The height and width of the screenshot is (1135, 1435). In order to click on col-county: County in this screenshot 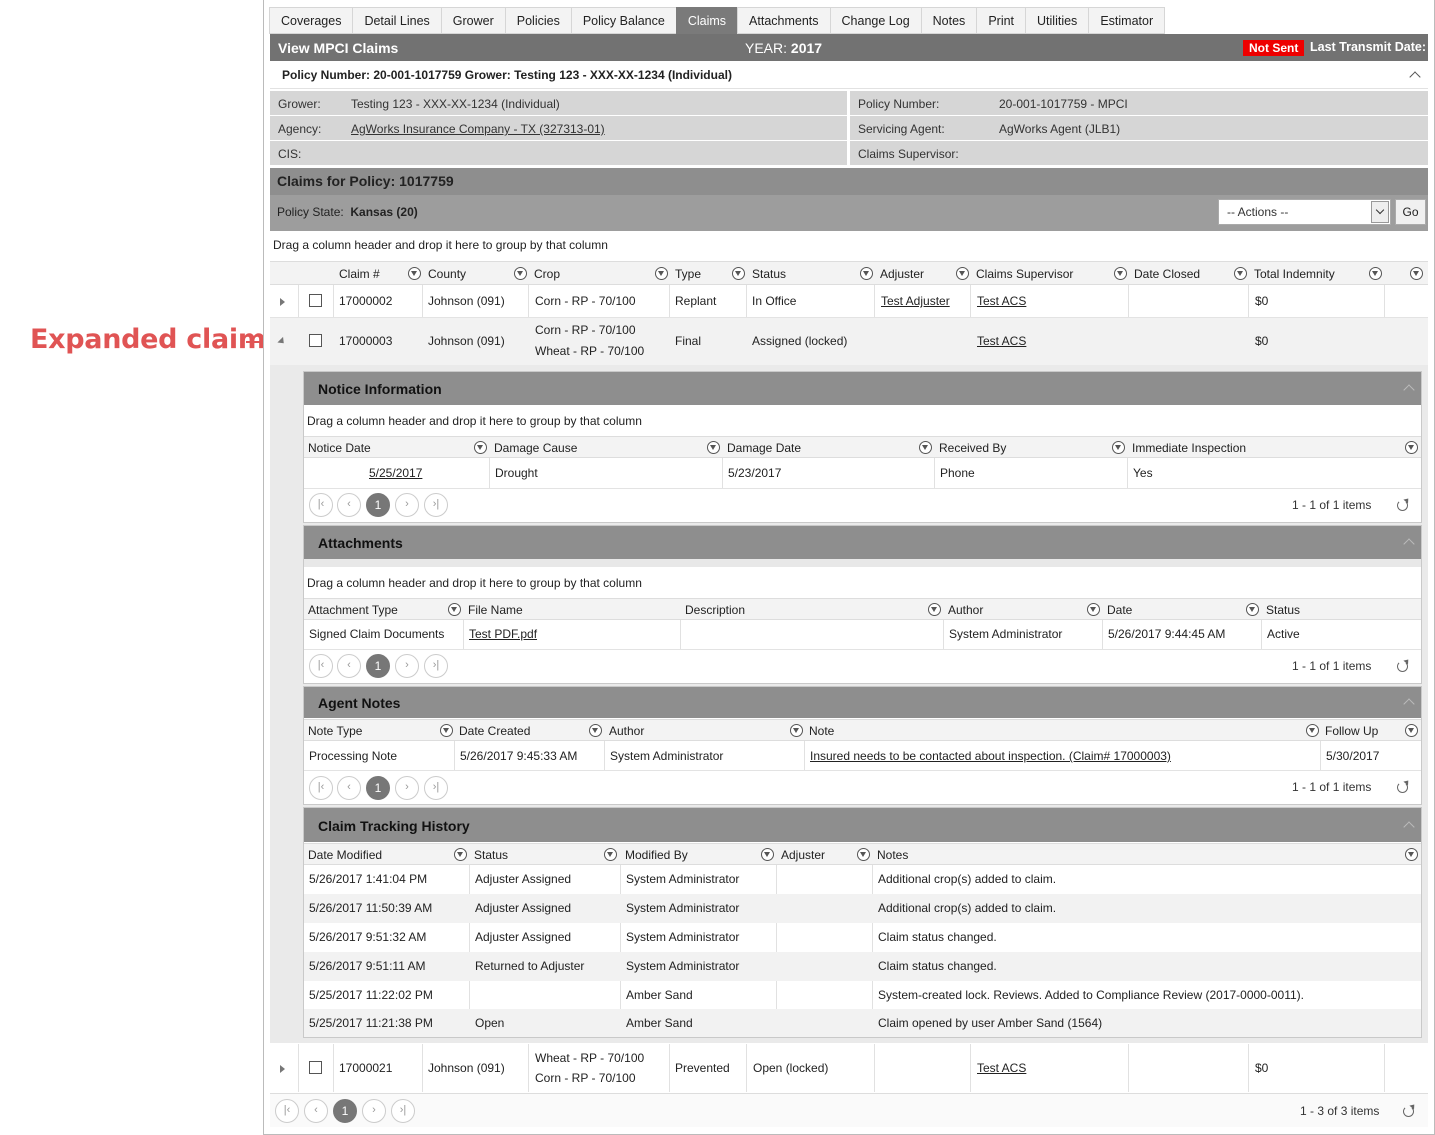, I will do `click(447, 274)`.